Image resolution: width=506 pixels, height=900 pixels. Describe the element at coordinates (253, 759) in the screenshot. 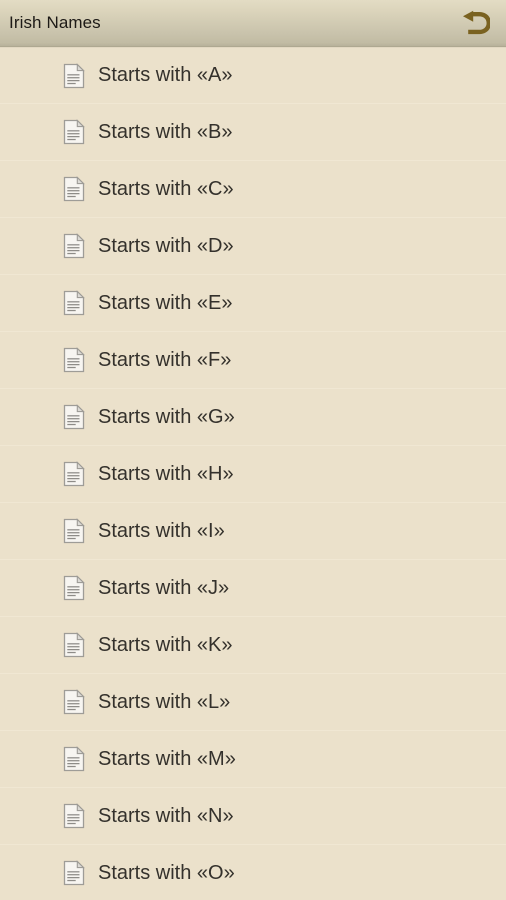

I see `list-item: Starts with «M»` at that location.